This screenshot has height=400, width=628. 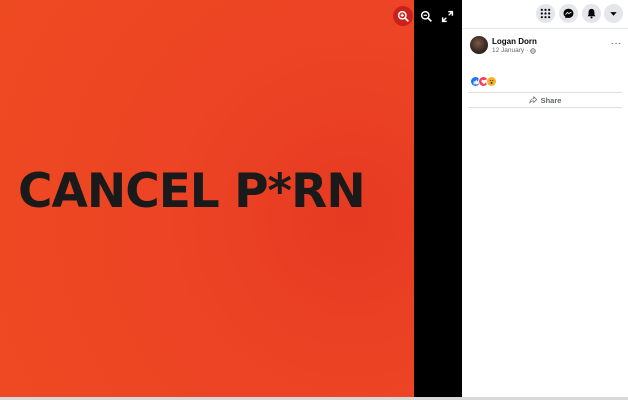 I want to click on share-button: Share, so click(x=545, y=100).